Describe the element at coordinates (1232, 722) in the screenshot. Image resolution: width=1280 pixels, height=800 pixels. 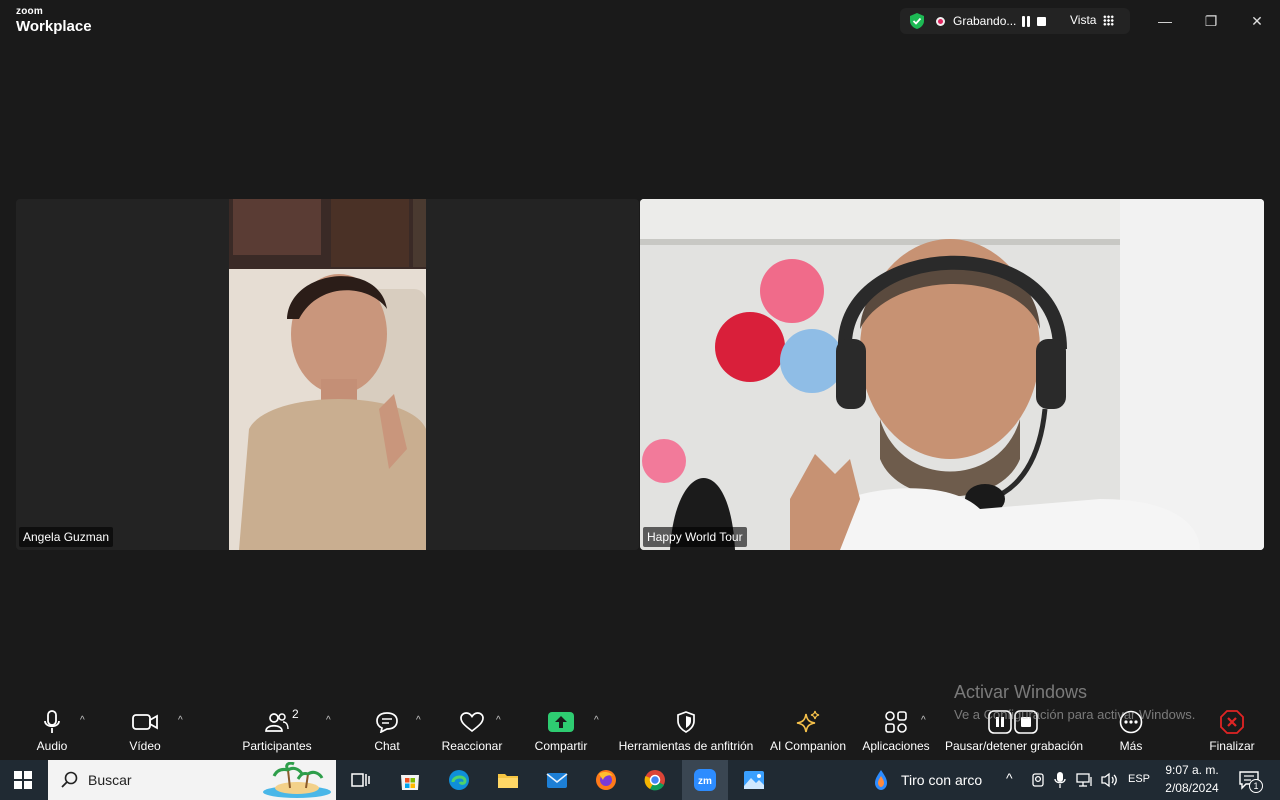
I see `end-meeting-icon` at that location.